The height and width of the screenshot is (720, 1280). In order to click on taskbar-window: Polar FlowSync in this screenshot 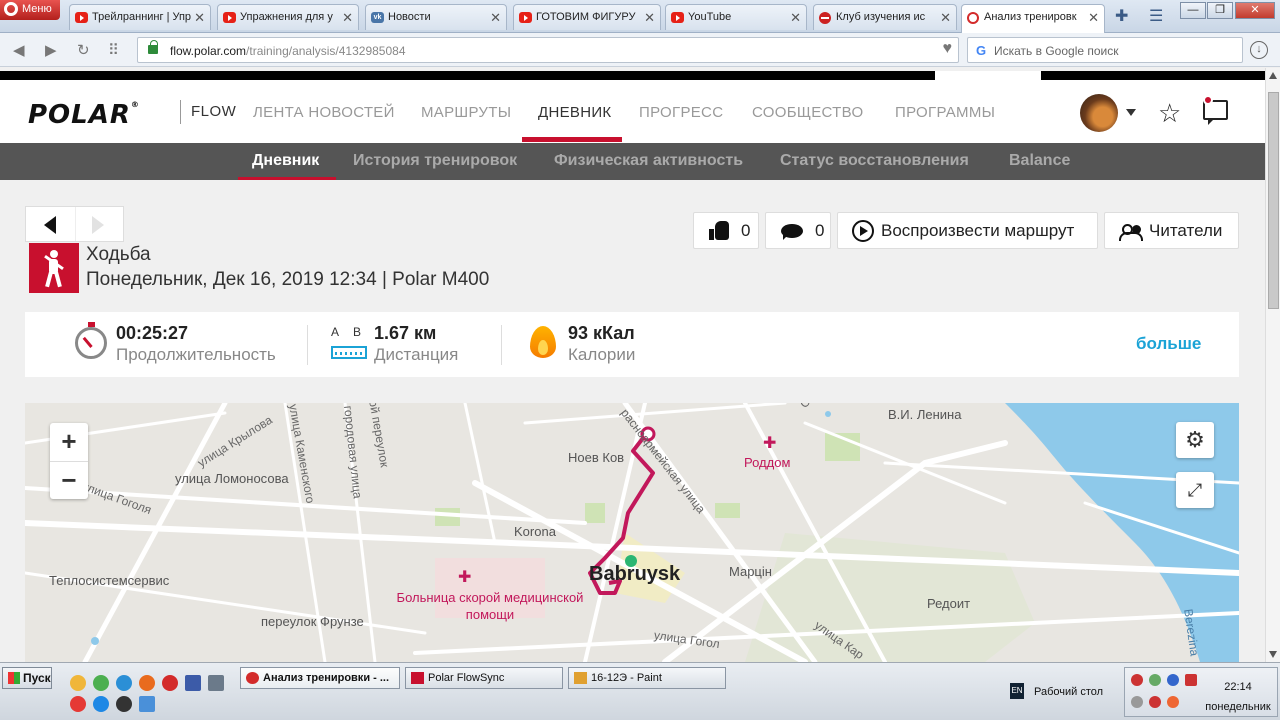, I will do `click(484, 678)`.